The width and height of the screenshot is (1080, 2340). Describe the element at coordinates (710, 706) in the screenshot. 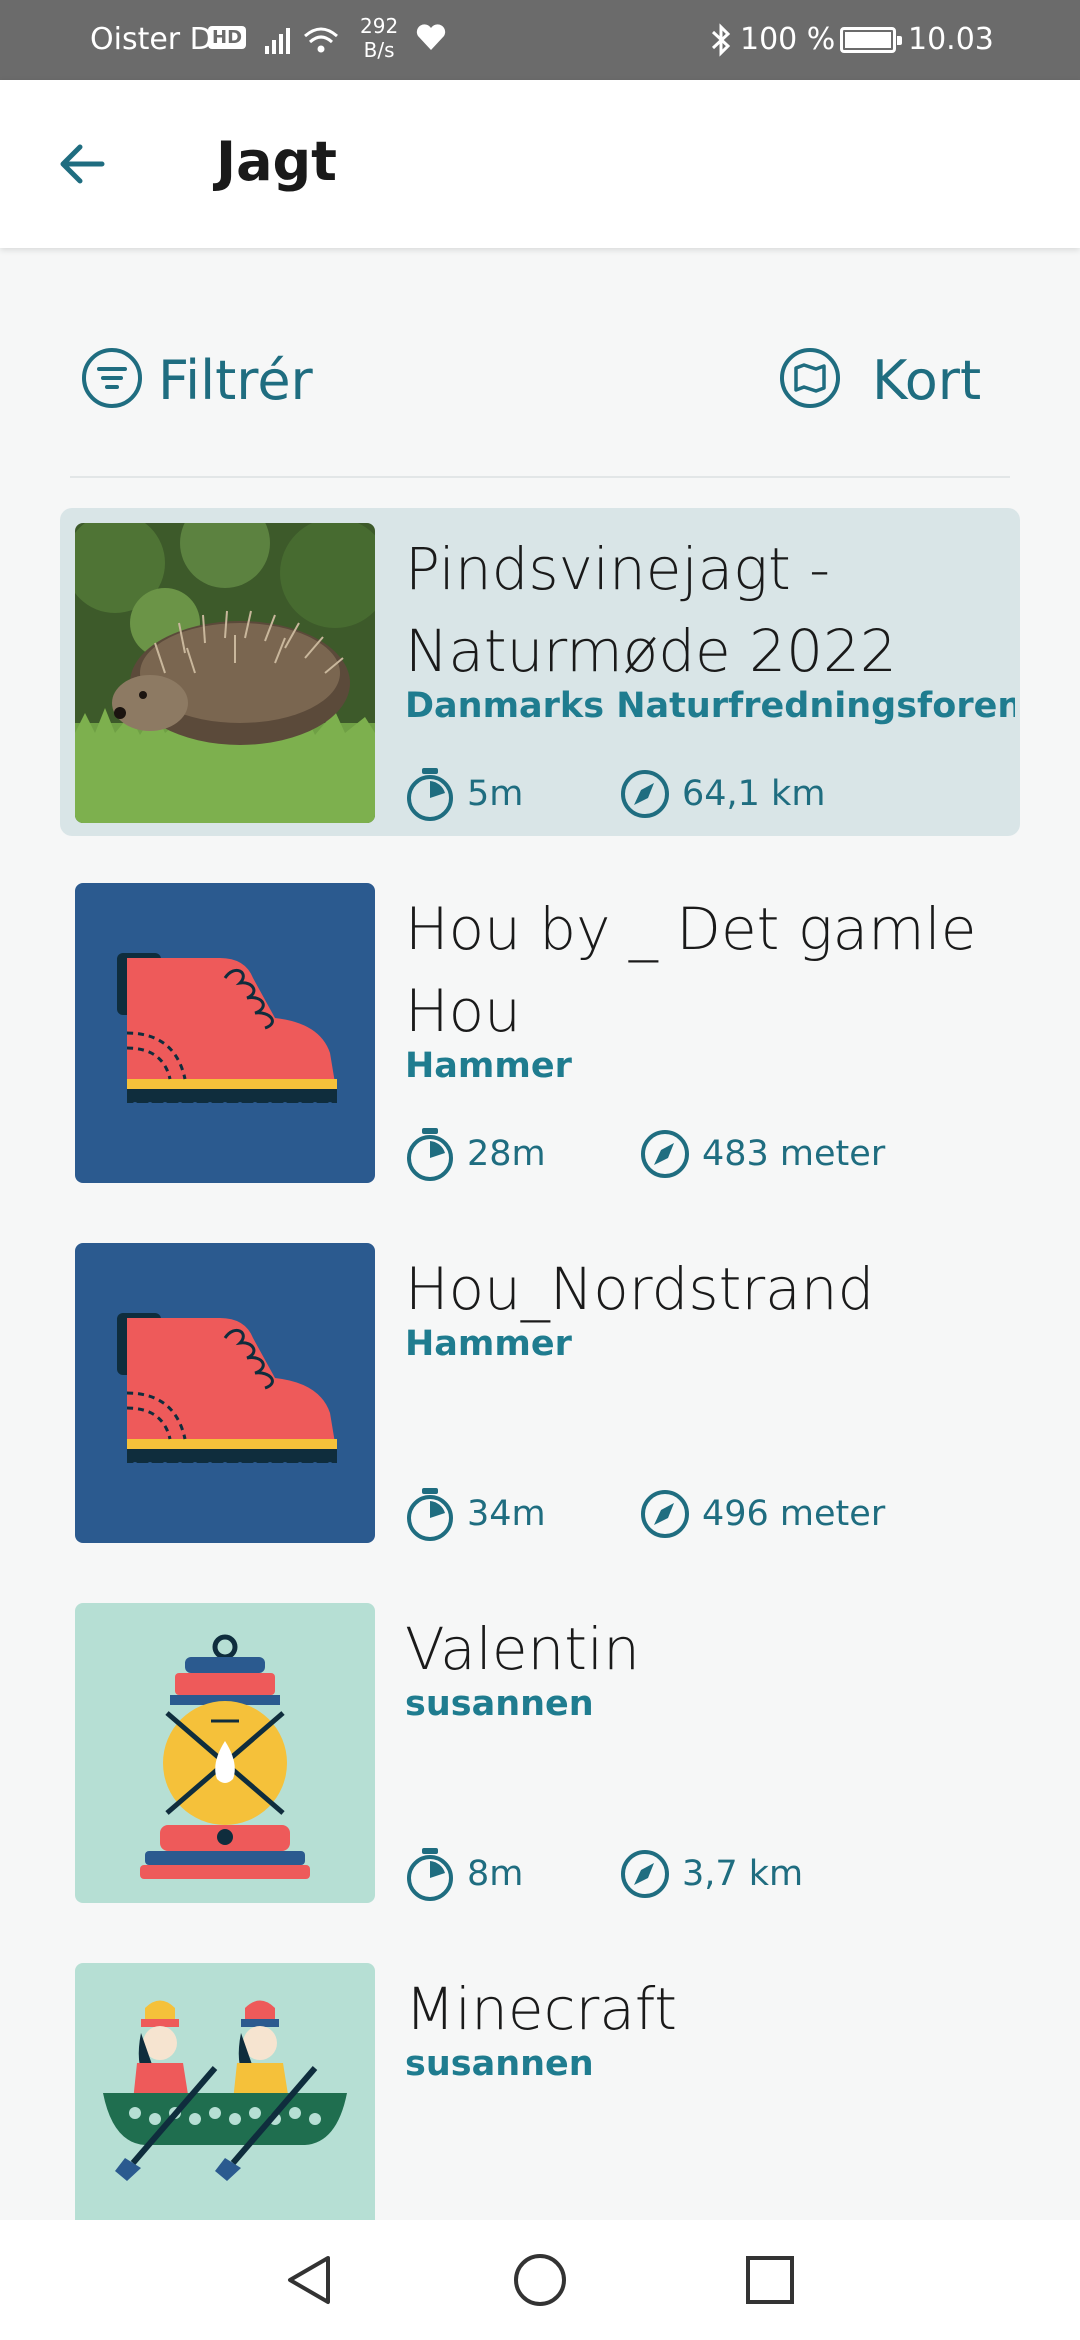

I see `hunt-author: Danmarks Naturfredningsforening` at that location.